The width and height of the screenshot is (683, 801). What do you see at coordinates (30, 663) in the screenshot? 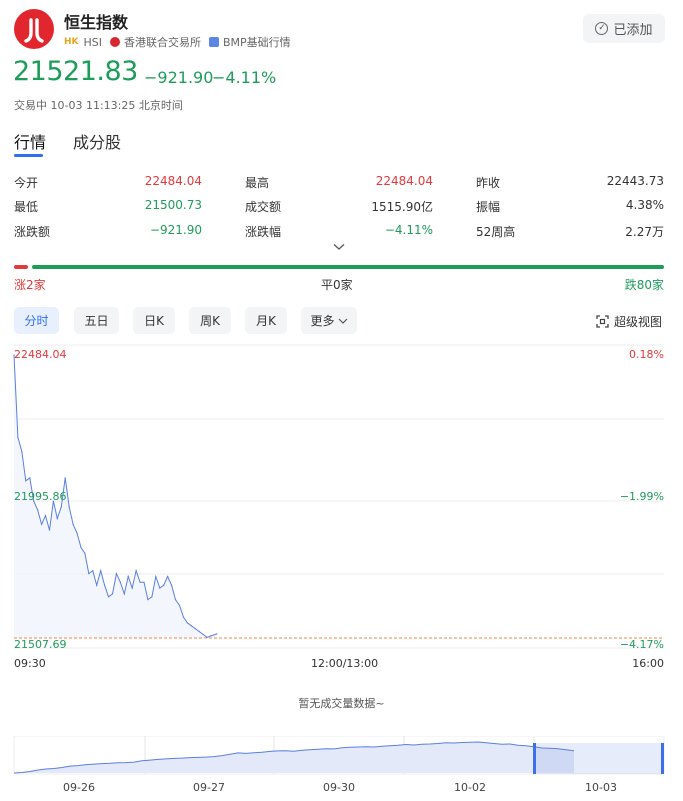
I see `x-axis-label-start: 09:30` at bounding box center [30, 663].